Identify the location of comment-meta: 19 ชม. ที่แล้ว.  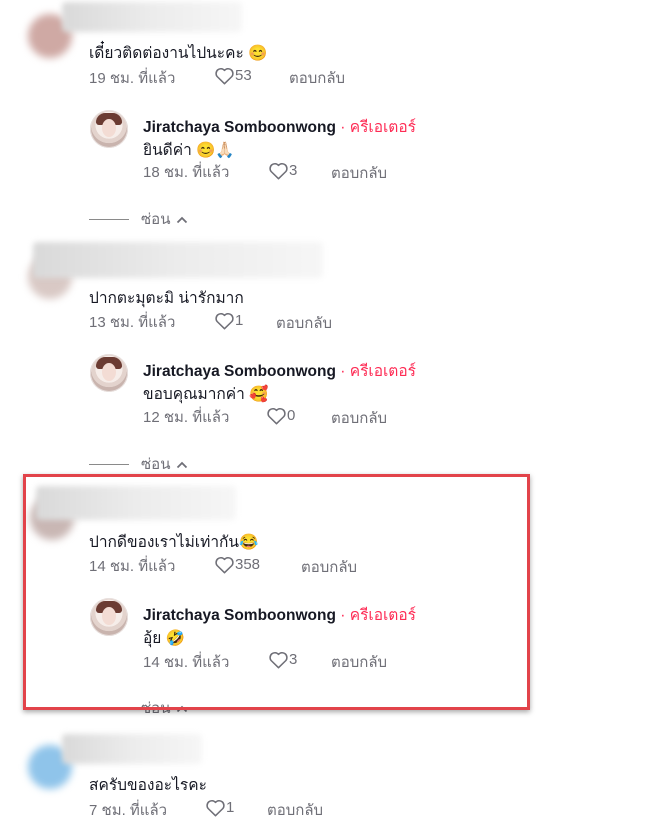
(132, 78).